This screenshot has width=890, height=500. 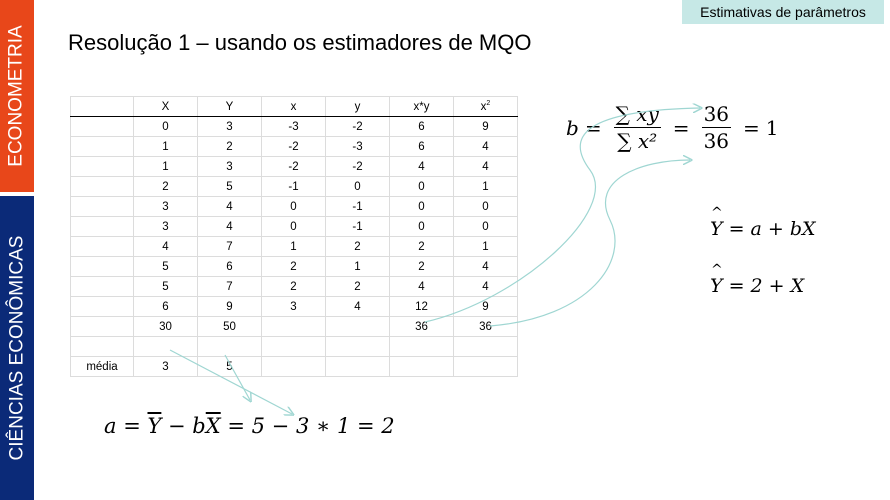 I want to click on arrow-sum-xy-to-b, so click(x=562, y=215).